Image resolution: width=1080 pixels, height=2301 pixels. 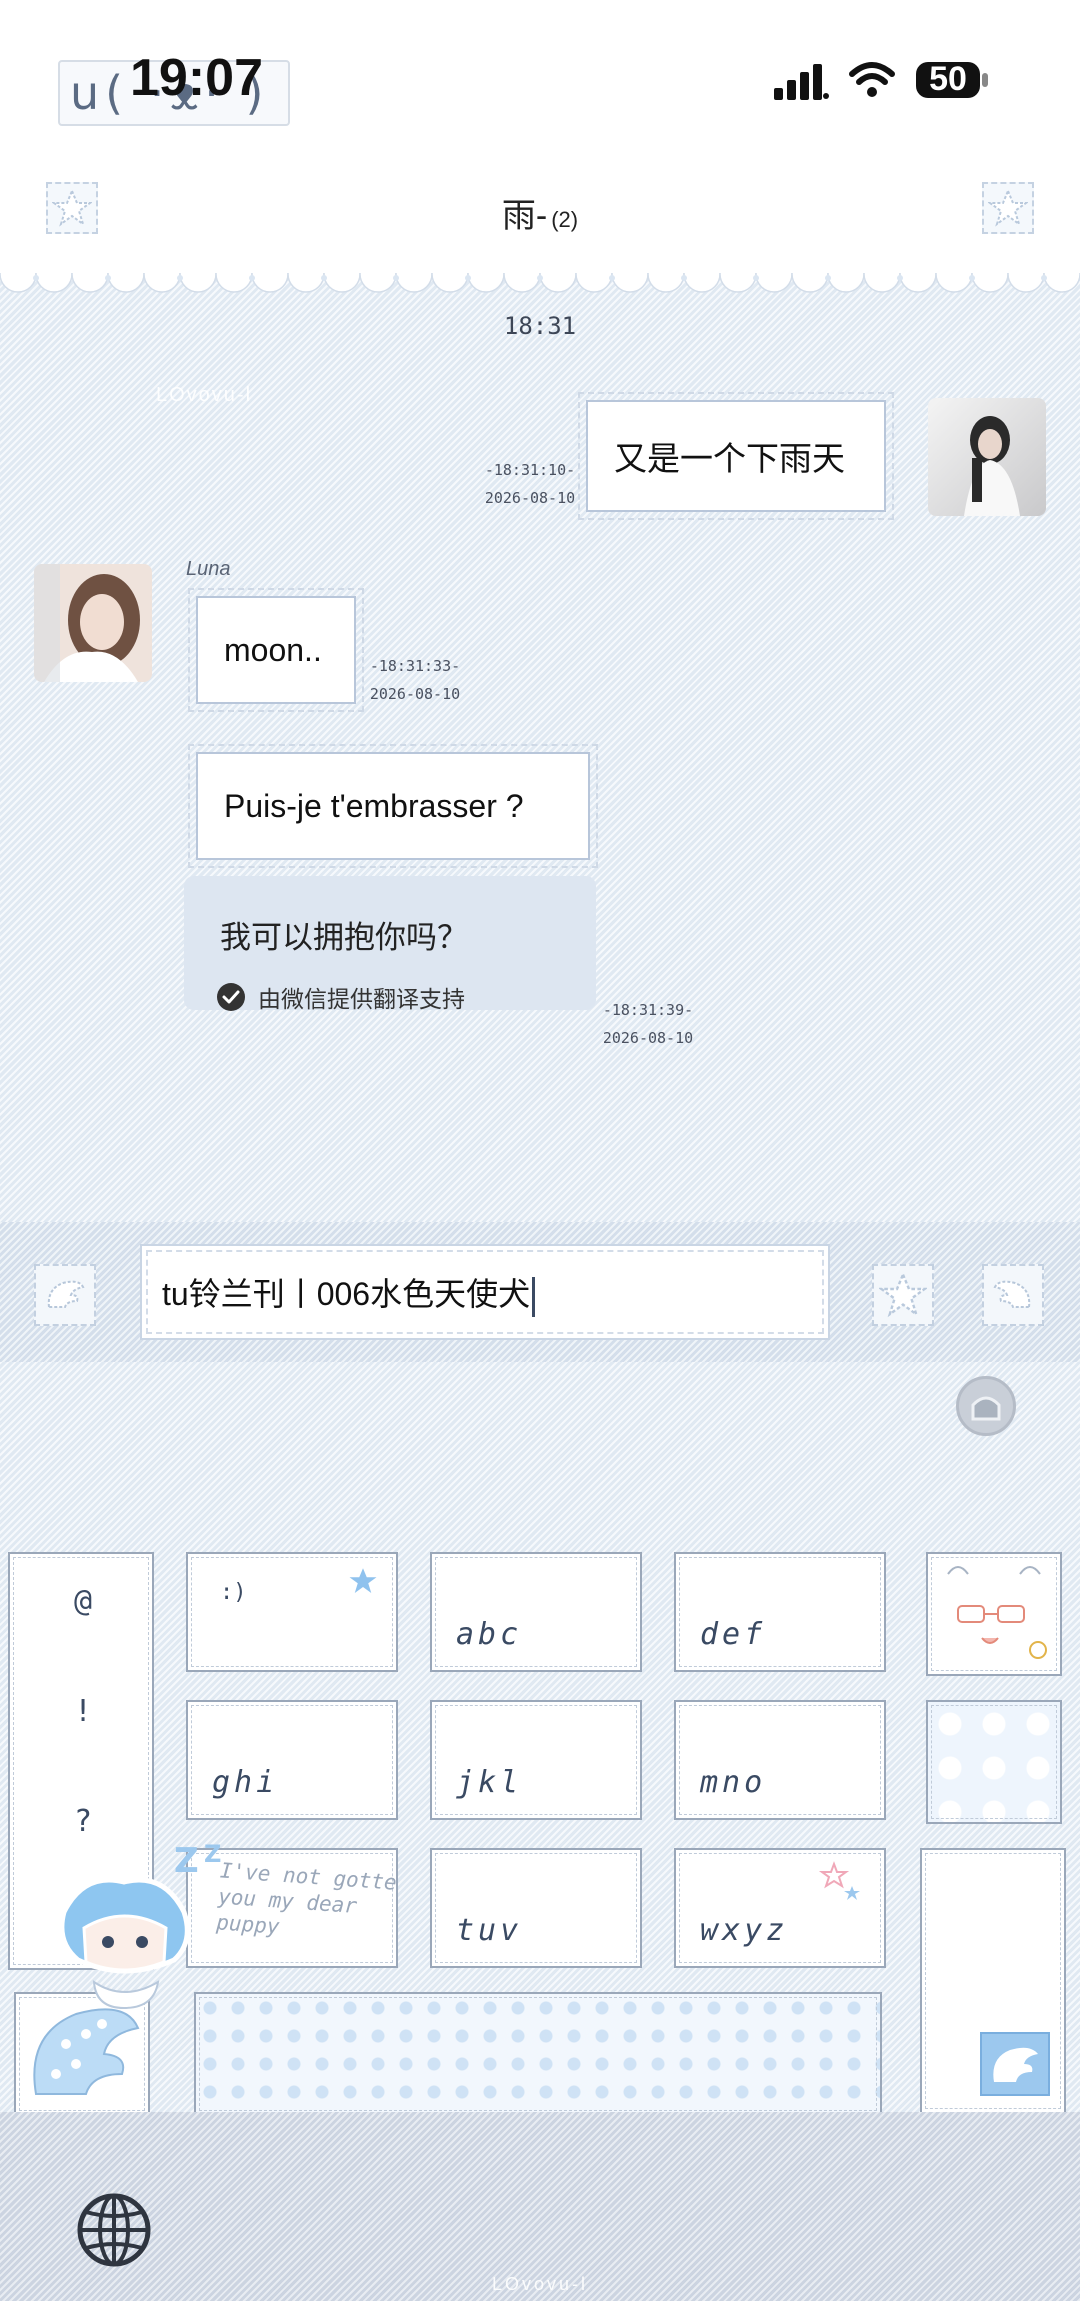 I want to click on lace-border, so click(x=540, y=276).